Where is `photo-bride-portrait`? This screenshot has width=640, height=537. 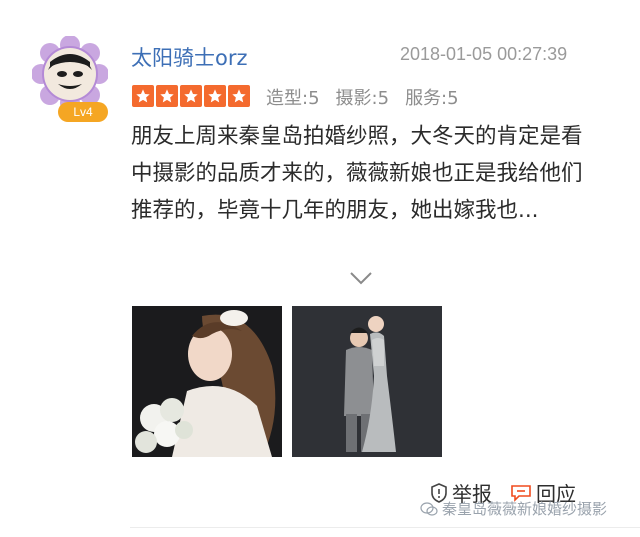 photo-bride-portrait is located at coordinates (207, 381).